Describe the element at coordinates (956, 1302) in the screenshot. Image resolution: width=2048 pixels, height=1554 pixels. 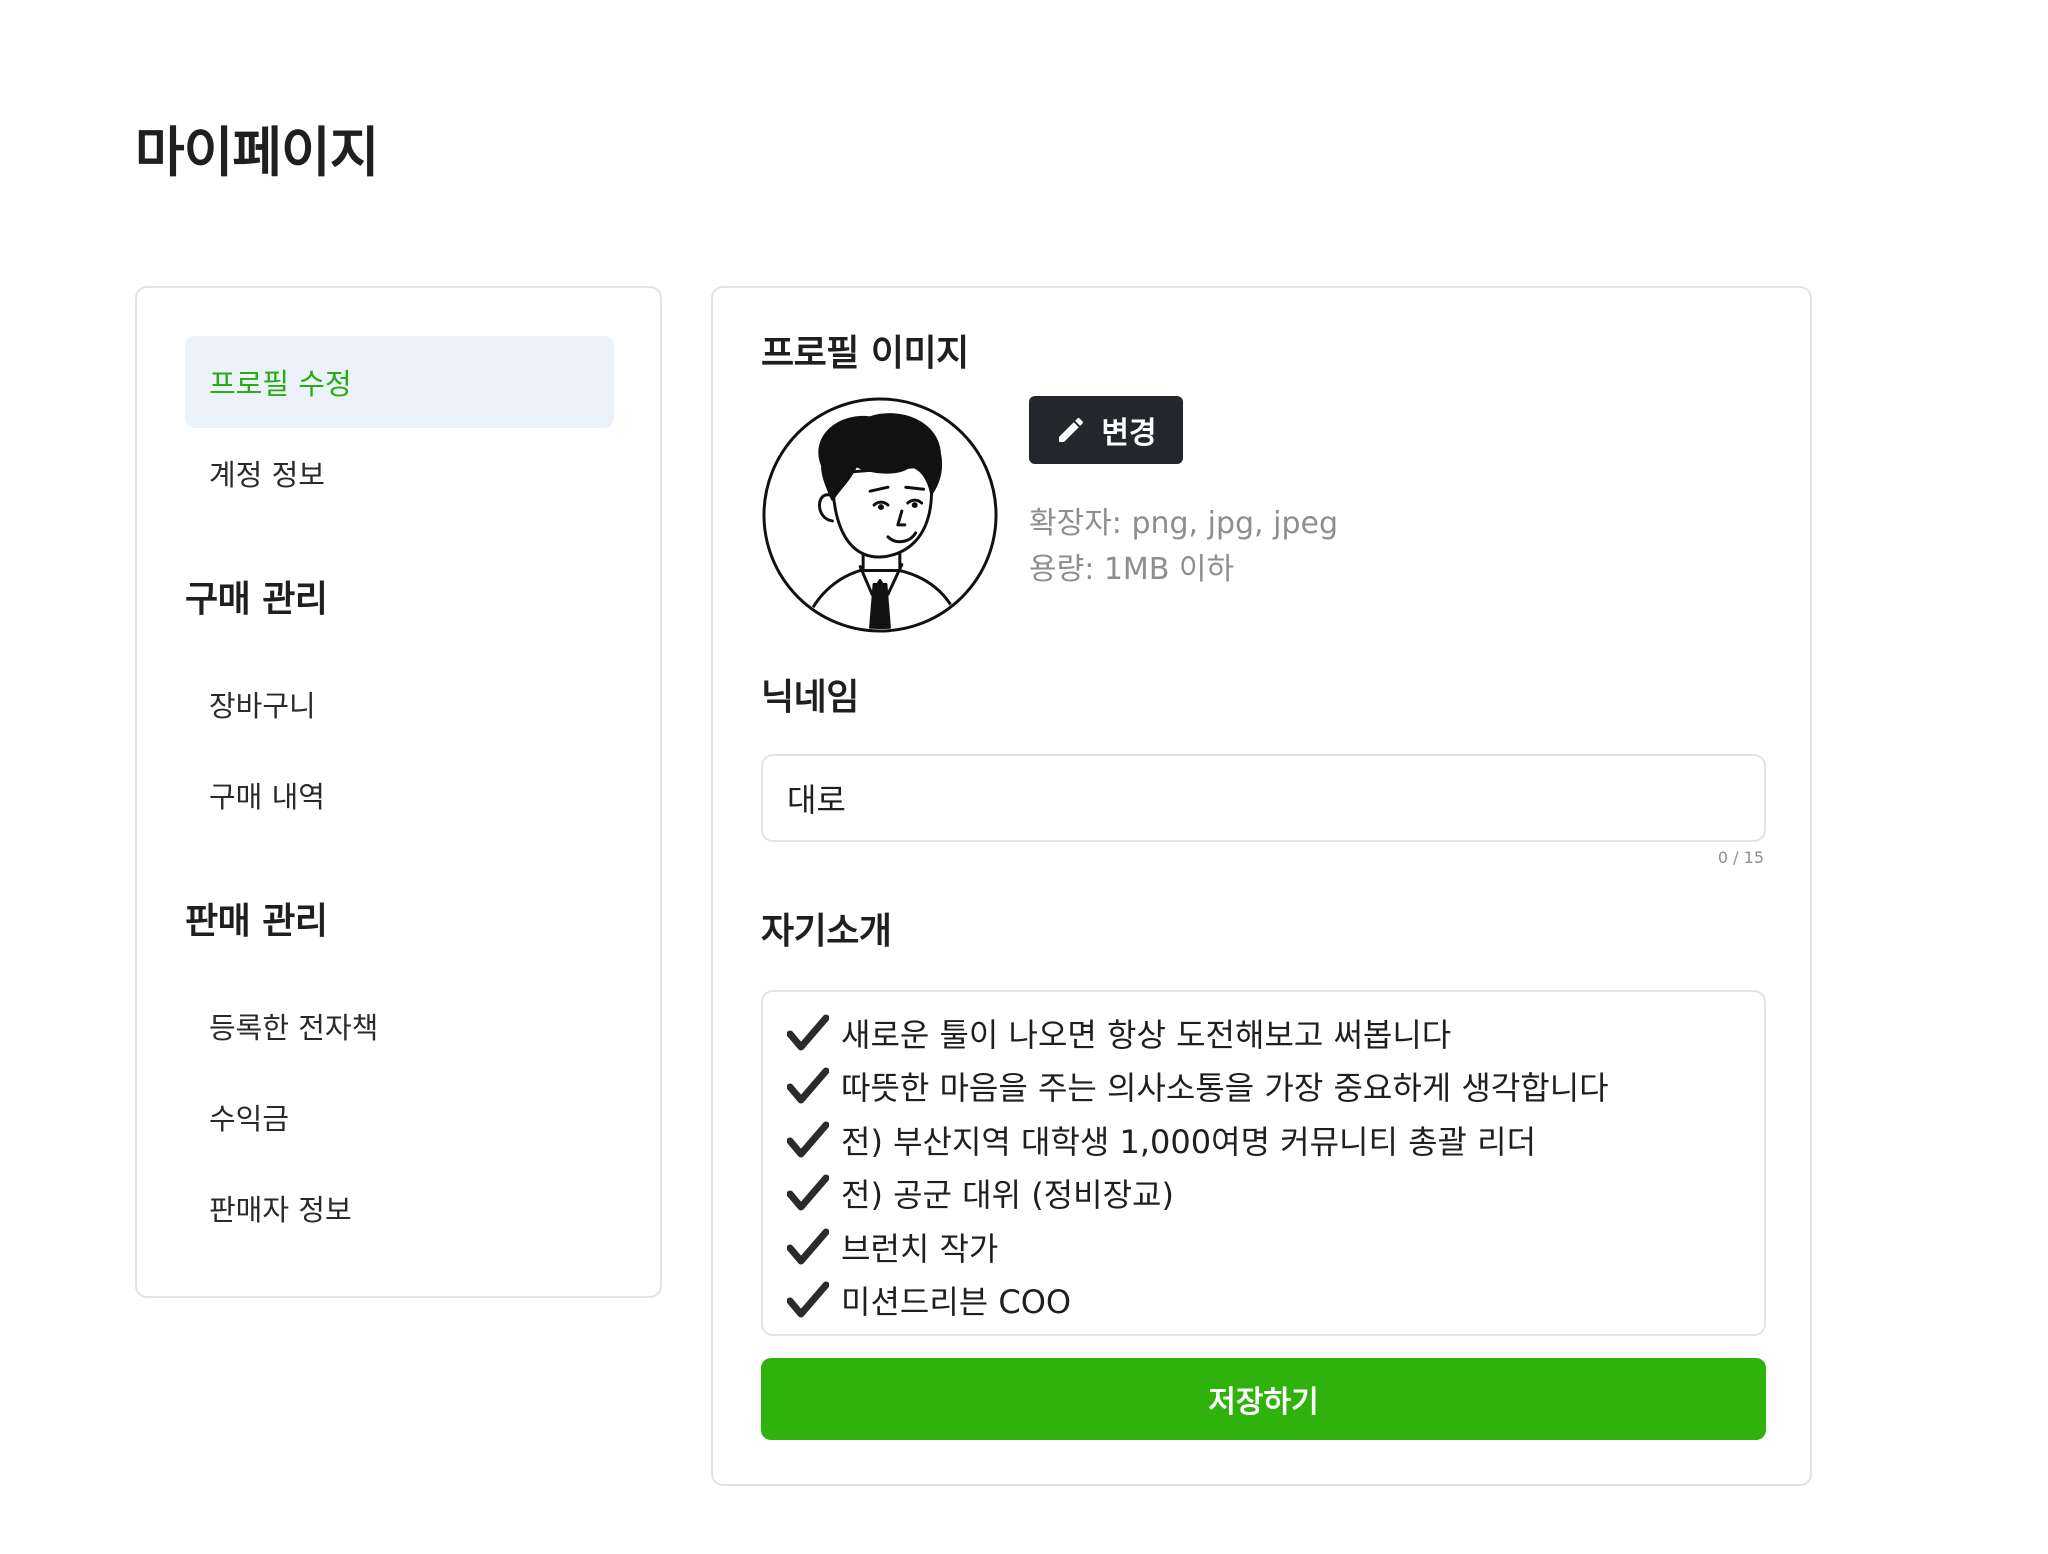
I see `bio-line-text: 미션드리븐 COO` at that location.